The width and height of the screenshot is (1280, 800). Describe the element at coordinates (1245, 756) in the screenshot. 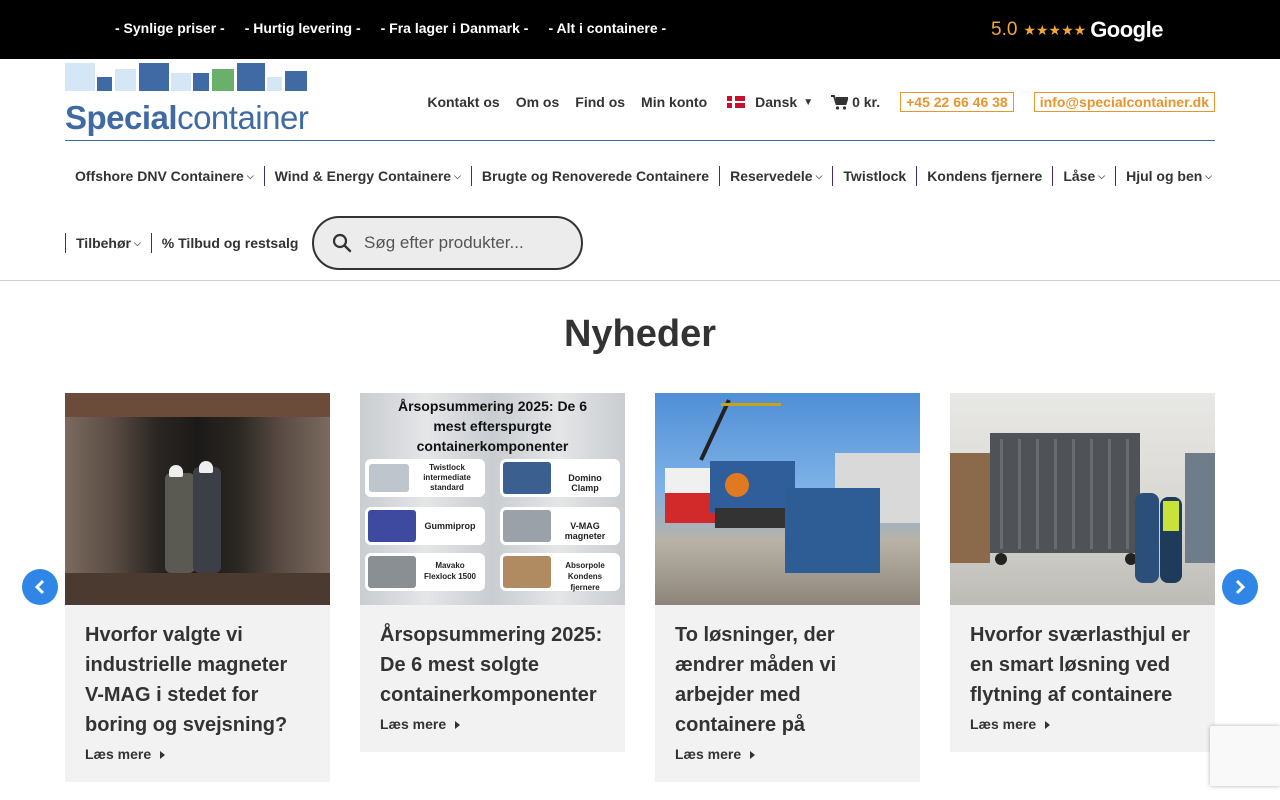

I see `recaptcha-badge` at that location.